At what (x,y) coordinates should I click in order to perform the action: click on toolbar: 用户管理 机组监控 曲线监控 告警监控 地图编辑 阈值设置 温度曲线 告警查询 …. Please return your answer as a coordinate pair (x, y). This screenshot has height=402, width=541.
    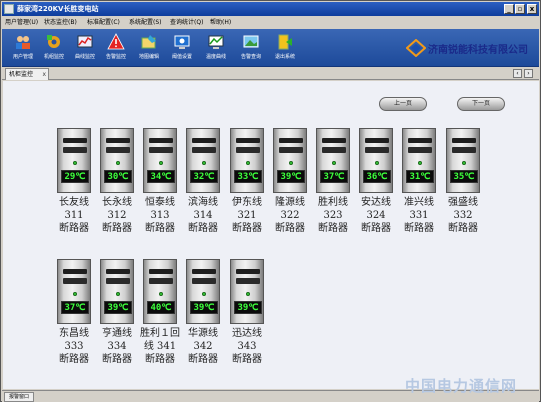
    Looking at the image, I should click on (270, 48).